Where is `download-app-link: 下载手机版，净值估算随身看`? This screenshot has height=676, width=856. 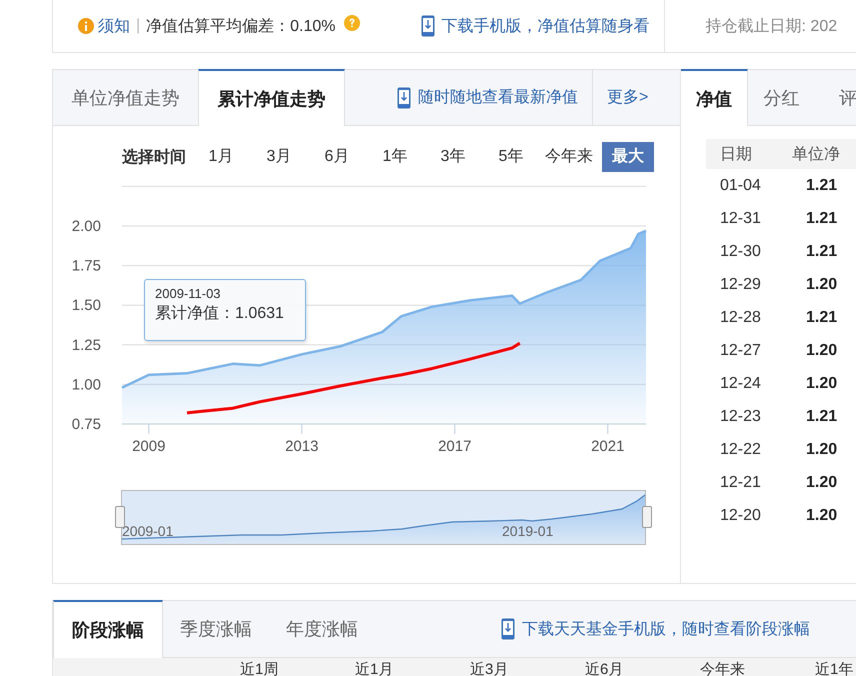
download-app-link: 下载手机版，净值估算随身看 is located at coordinates (546, 26).